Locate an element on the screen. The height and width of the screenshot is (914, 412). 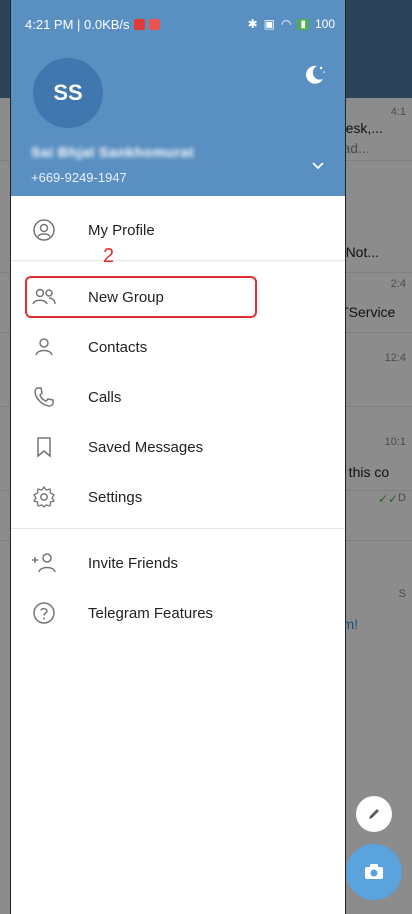
night-mode-toggle-icon is located at coordinates (314, 75).